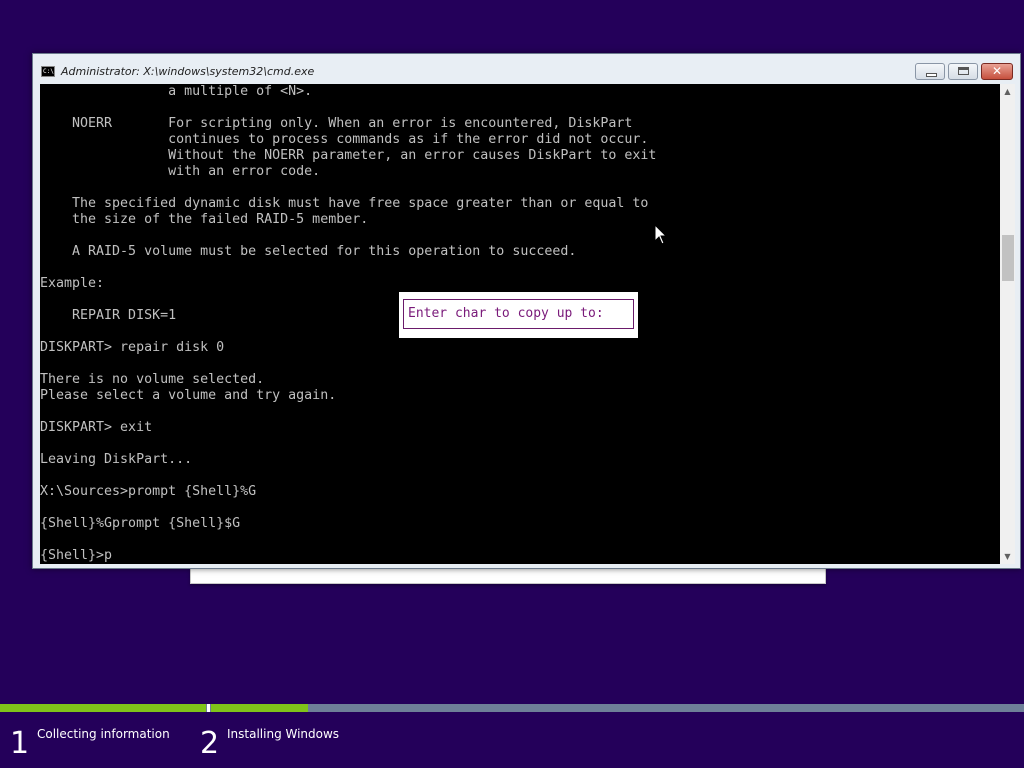 Image resolution: width=1024 pixels, height=768 pixels. Describe the element at coordinates (283, 734) in the screenshot. I see `step-label: Installing Windows` at that location.